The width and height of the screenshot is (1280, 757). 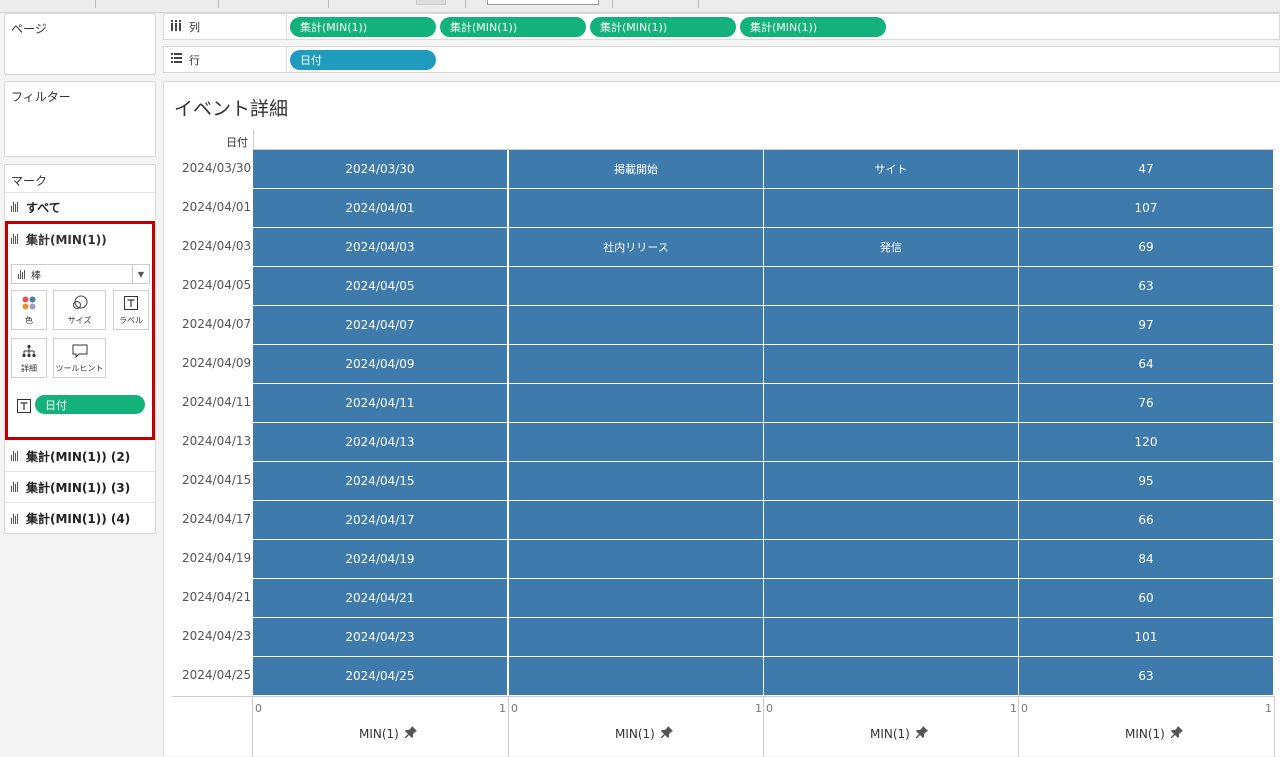 I want to click on bar-cell: 2024/04/07, so click(x=380, y=325).